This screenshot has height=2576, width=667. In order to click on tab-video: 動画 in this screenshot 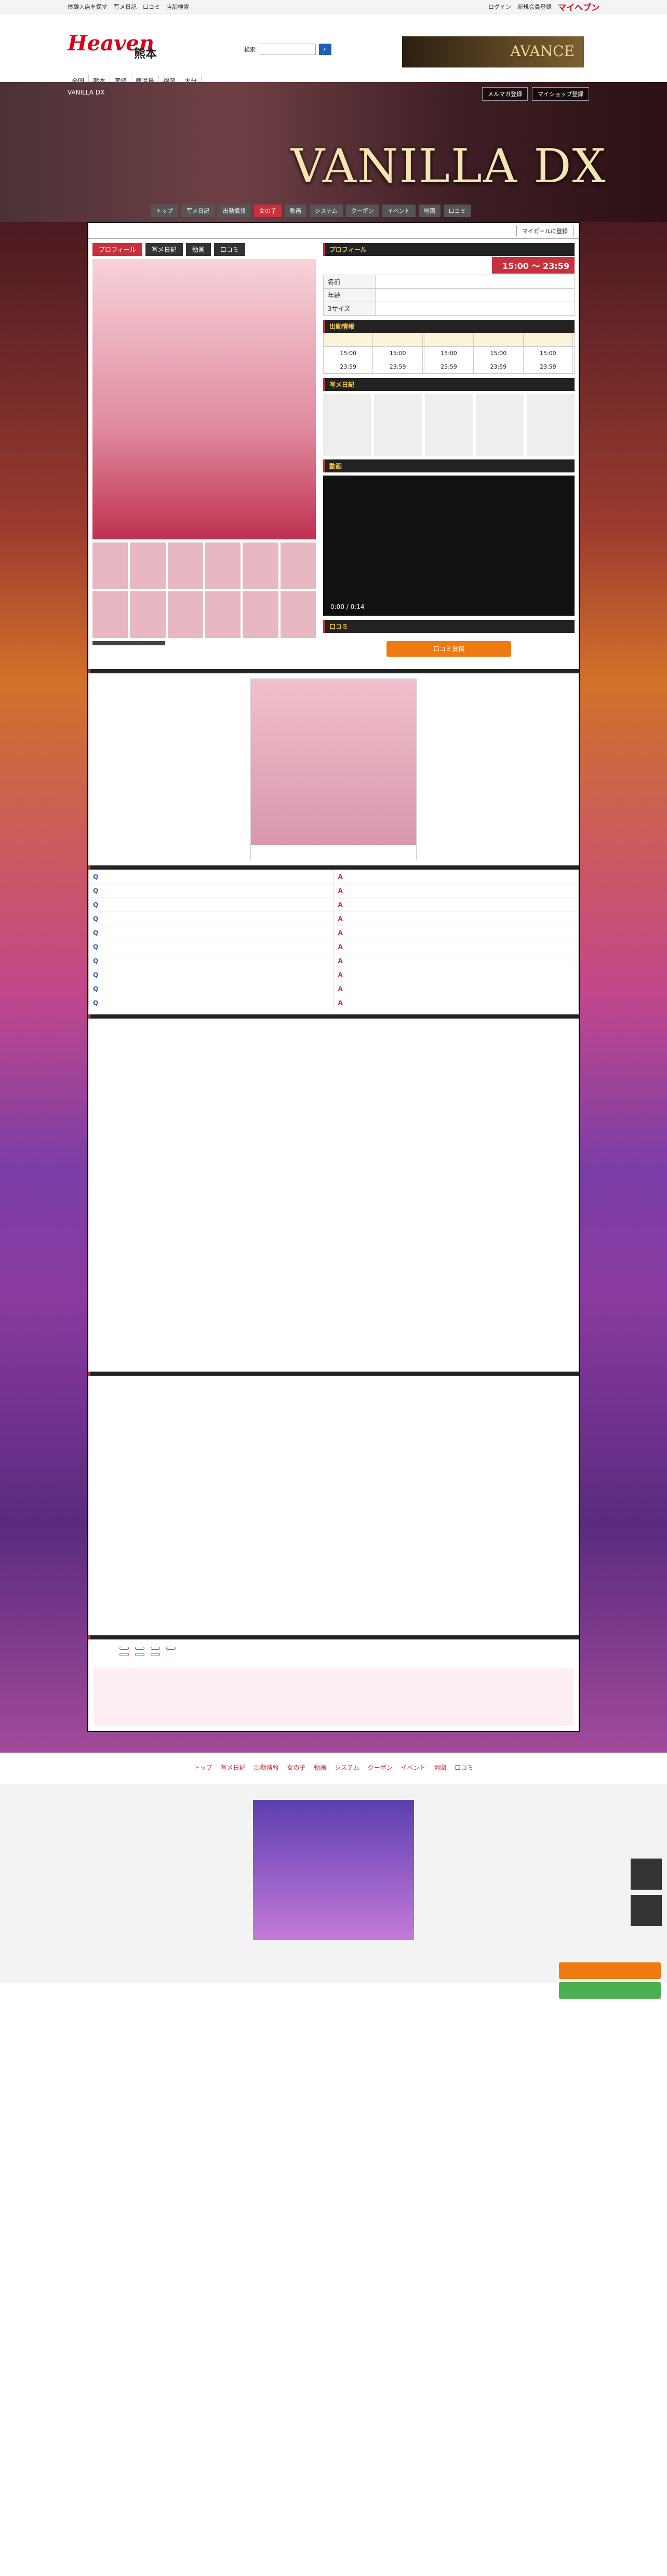, I will do `click(198, 249)`.